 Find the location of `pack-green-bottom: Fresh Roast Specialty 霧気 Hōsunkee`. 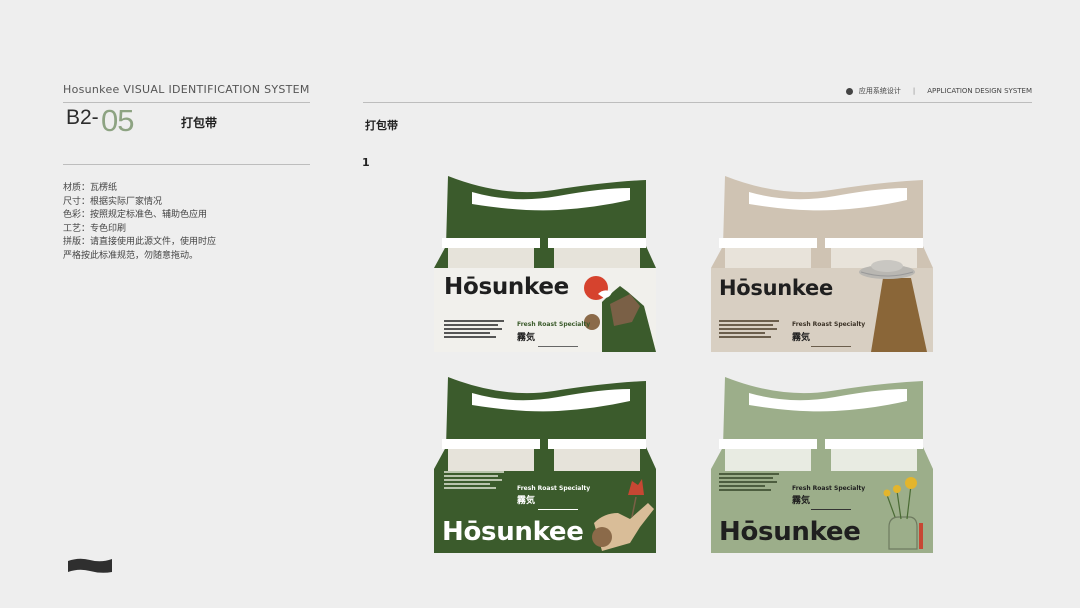

pack-green-bottom: Fresh Roast Specialty 霧気 Hōsunkee is located at coordinates (545, 465).